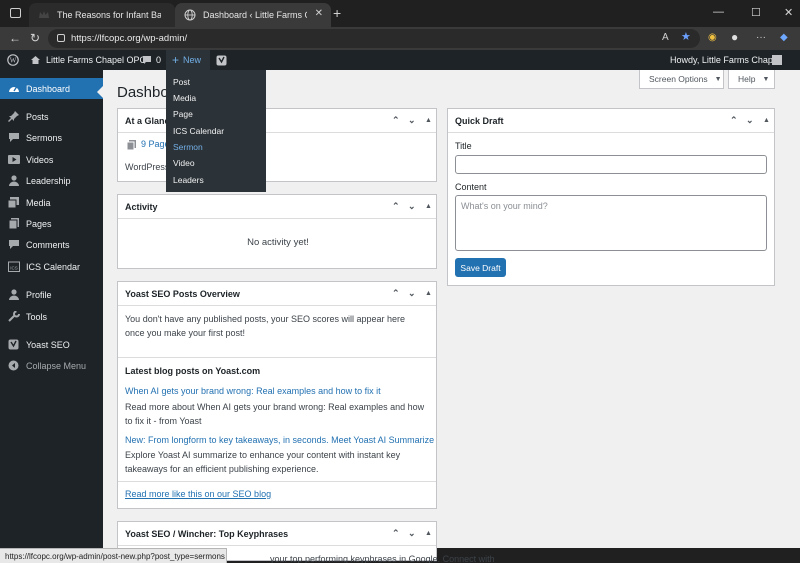 Image resolution: width=800 pixels, height=563 pixels. Describe the element at coordinates (277, 294) in the screenshot. I see `widget-header: Yoast SEO Posts Overview ⌃ ⌄ ▲` at that location.